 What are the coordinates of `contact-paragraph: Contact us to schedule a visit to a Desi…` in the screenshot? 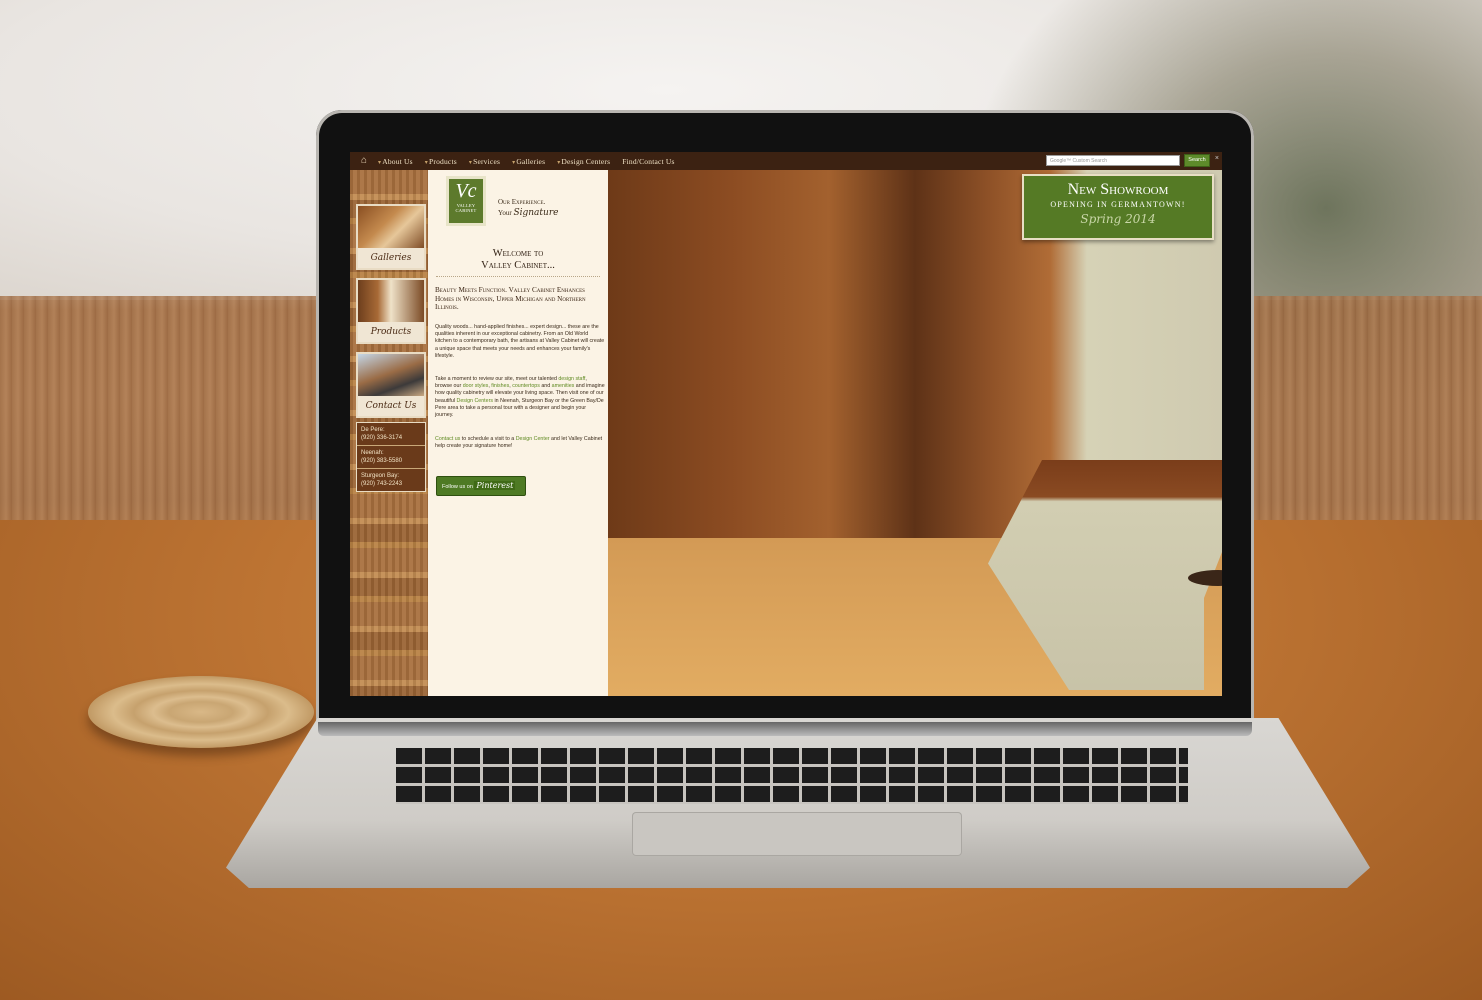 It's located at (519, 443).